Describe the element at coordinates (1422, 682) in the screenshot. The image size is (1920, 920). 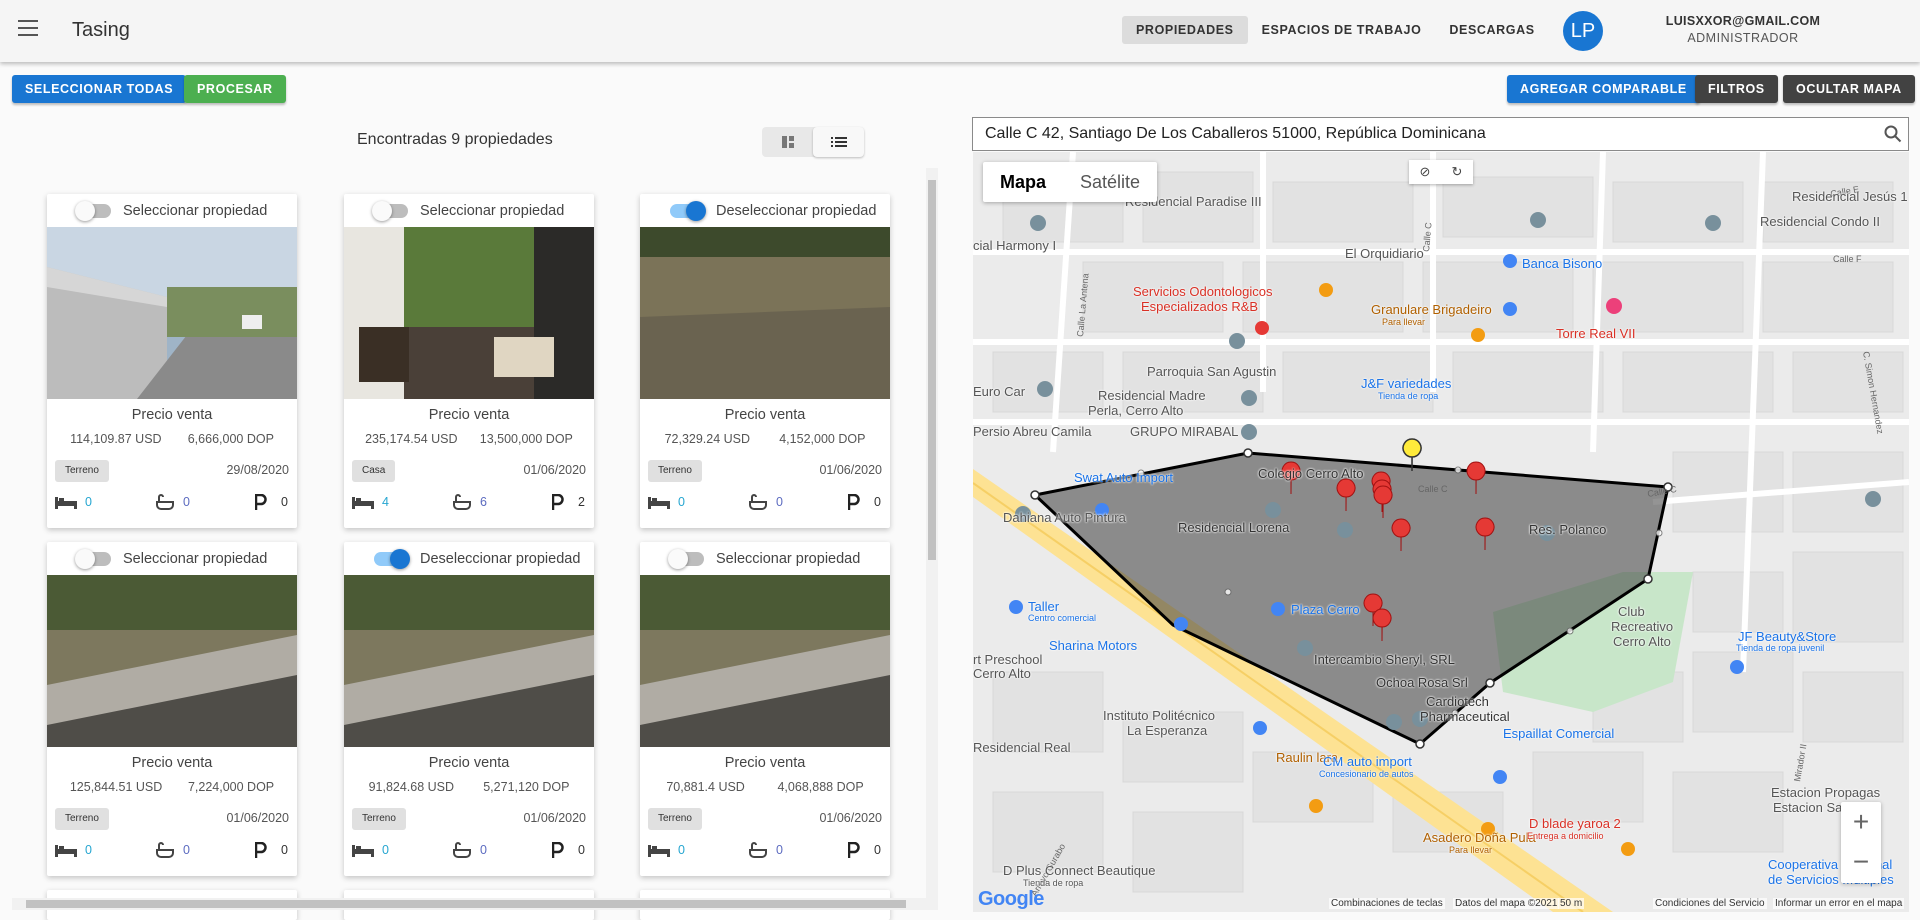
I see `map-place-label: Ochoa Rosa Srl` at that location.